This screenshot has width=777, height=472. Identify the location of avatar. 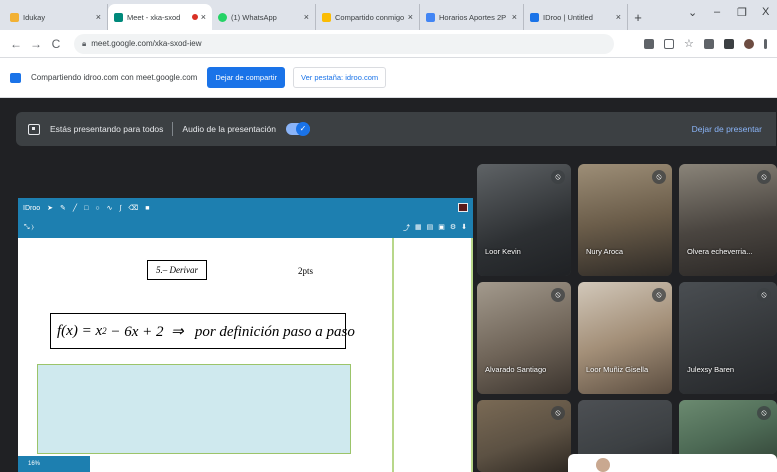
(603, 465).